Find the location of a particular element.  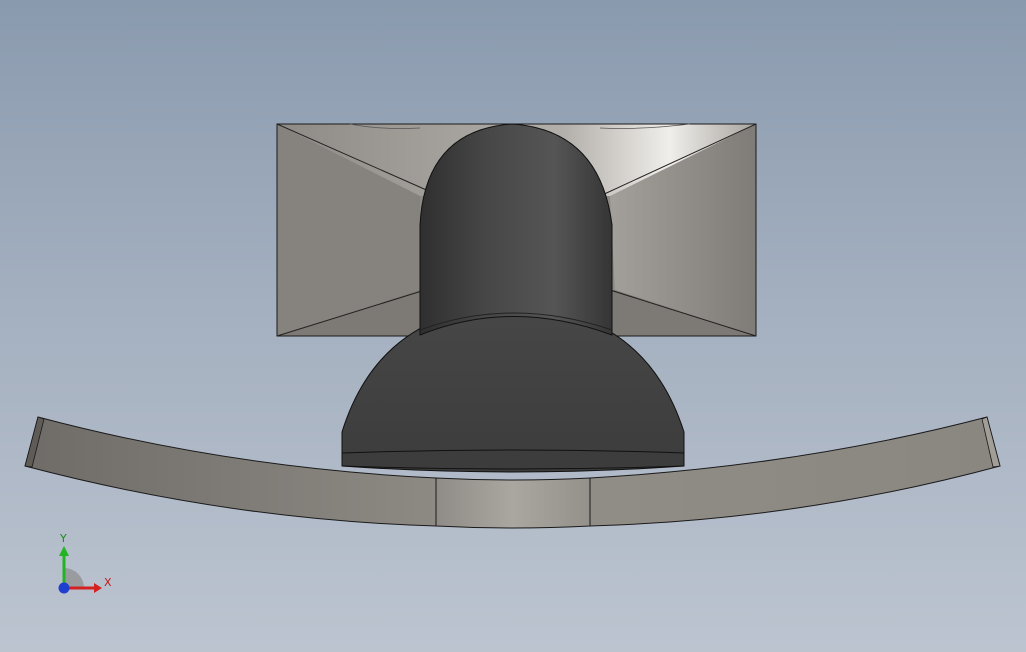

y-axis-label: Y is located at coordinates (63, 538).